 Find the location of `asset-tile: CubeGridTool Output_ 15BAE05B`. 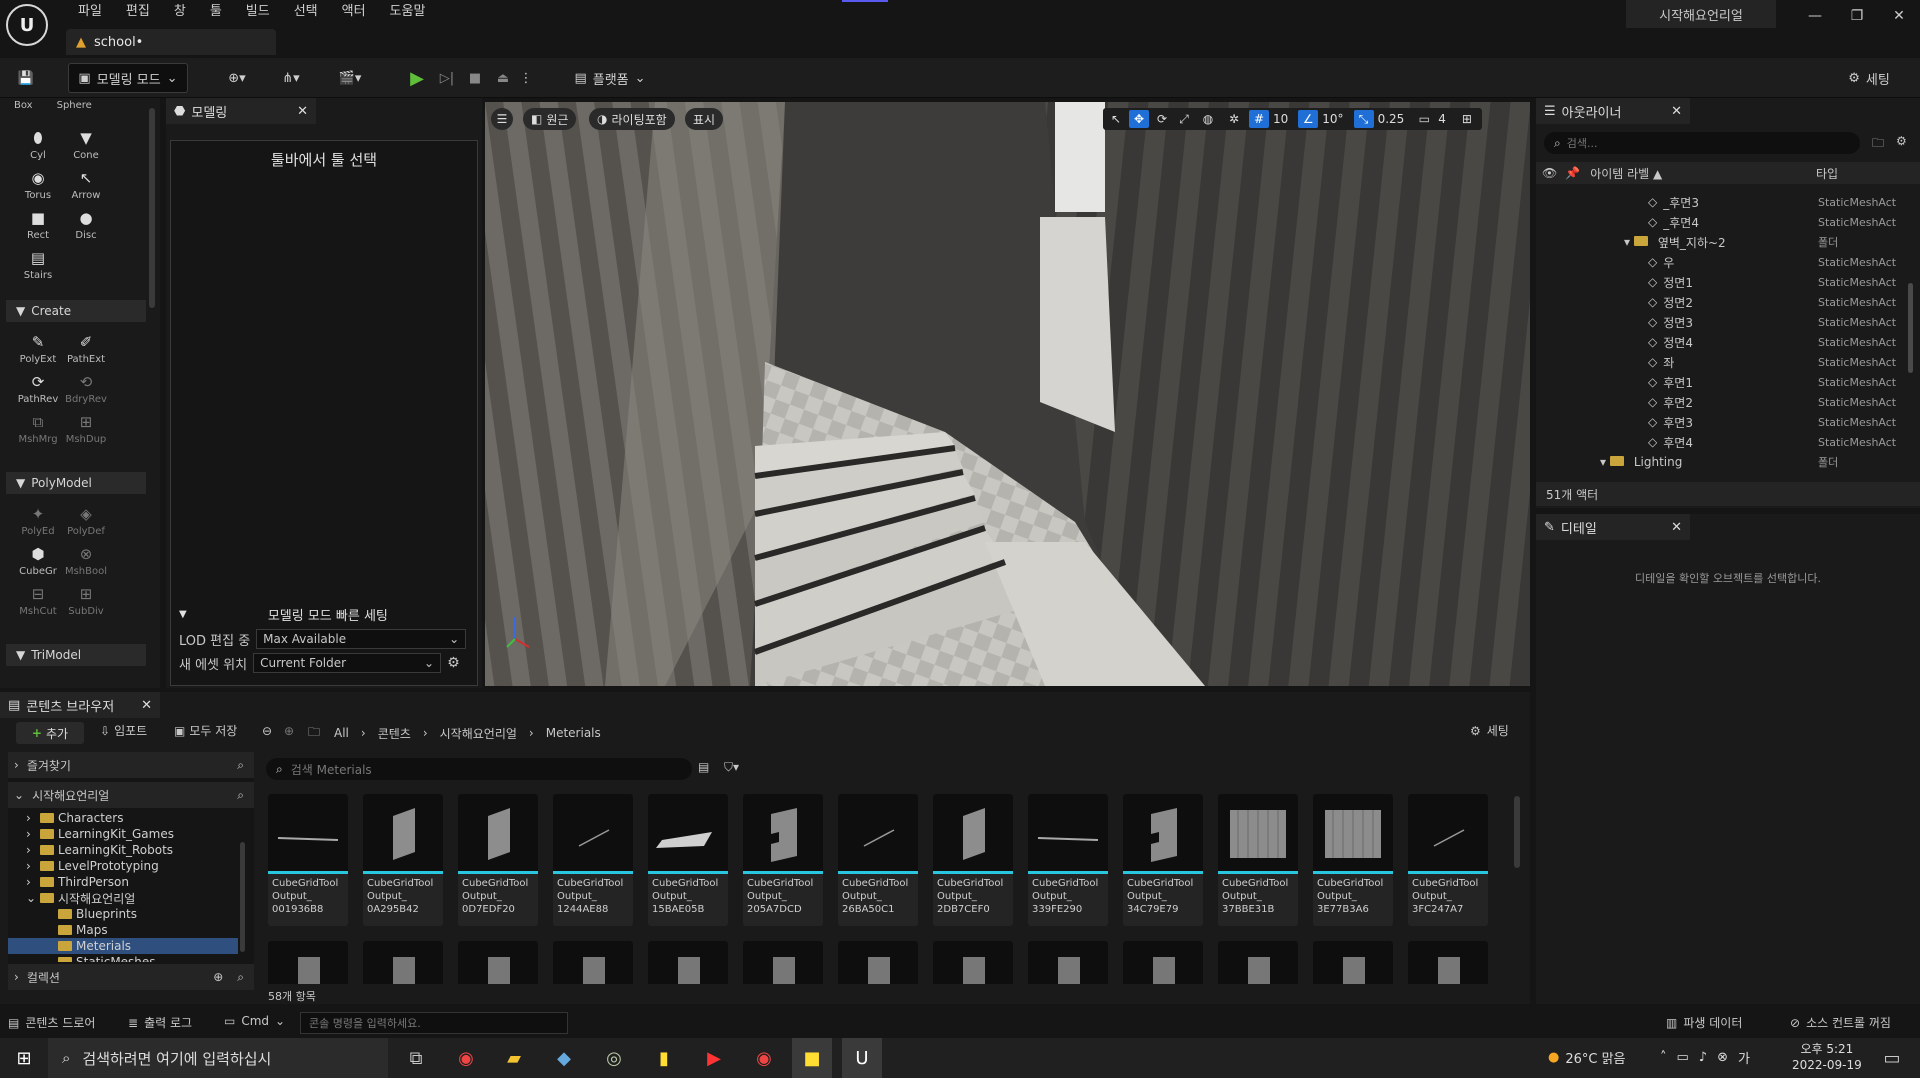

asset-tile: CubeGridTool Output_ 15BAE05B is located at coordinates (688, 860).